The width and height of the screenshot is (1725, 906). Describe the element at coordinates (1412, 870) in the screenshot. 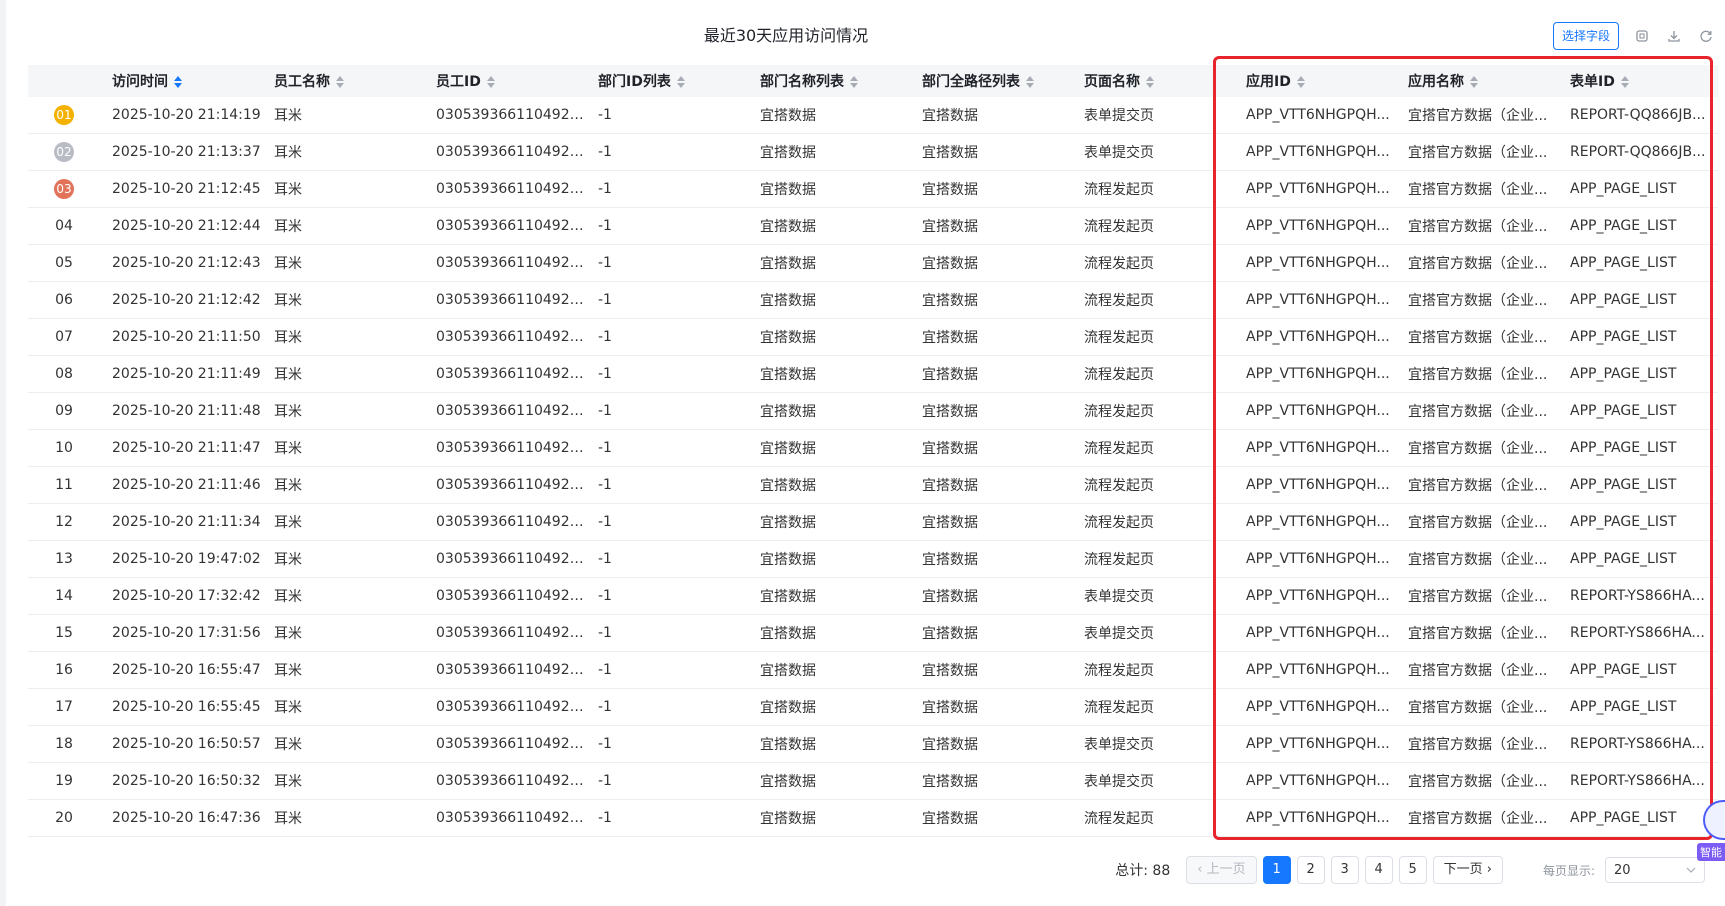

I see `page-5-button: 5` at that location.